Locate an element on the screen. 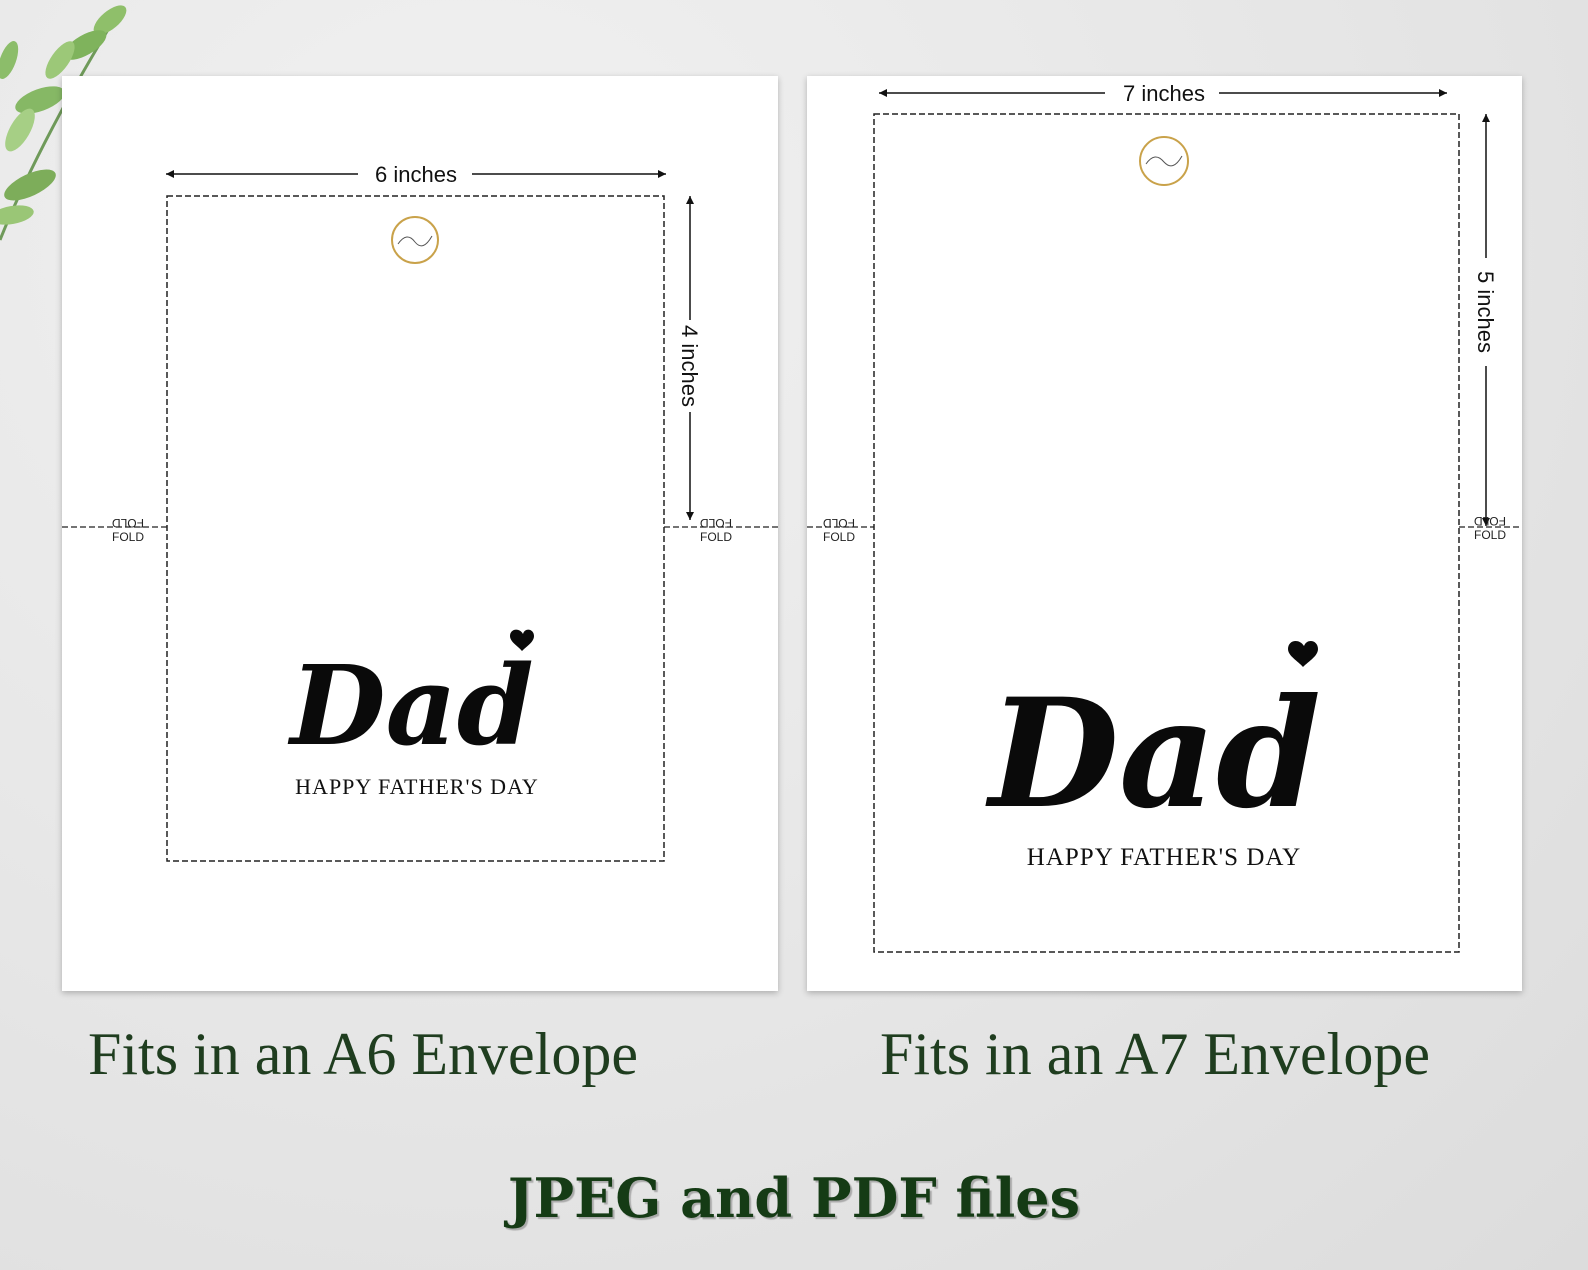 The height and width of the screenshot is (1270, 1588). heart-icon is located at coordinates (1303, 653).